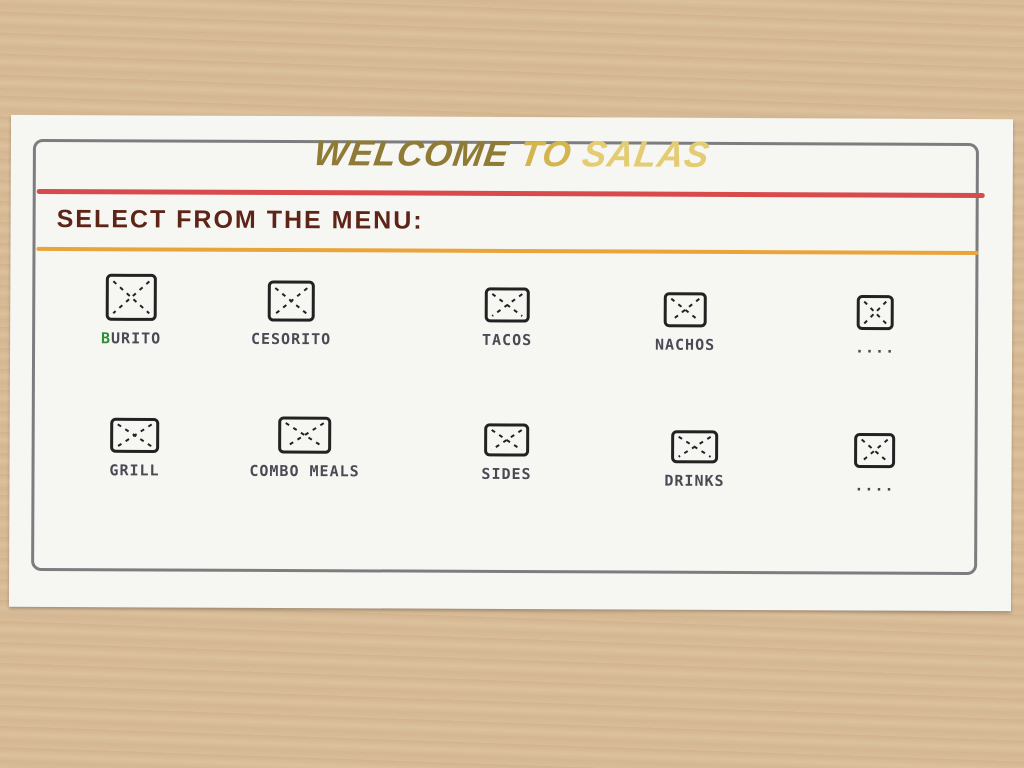 The image size is (1024, 768). What do you see at coordinates (412, 153) in the screenshot?
I see `title-word-welcome: WELCOME` at bounding box center [412, 153].